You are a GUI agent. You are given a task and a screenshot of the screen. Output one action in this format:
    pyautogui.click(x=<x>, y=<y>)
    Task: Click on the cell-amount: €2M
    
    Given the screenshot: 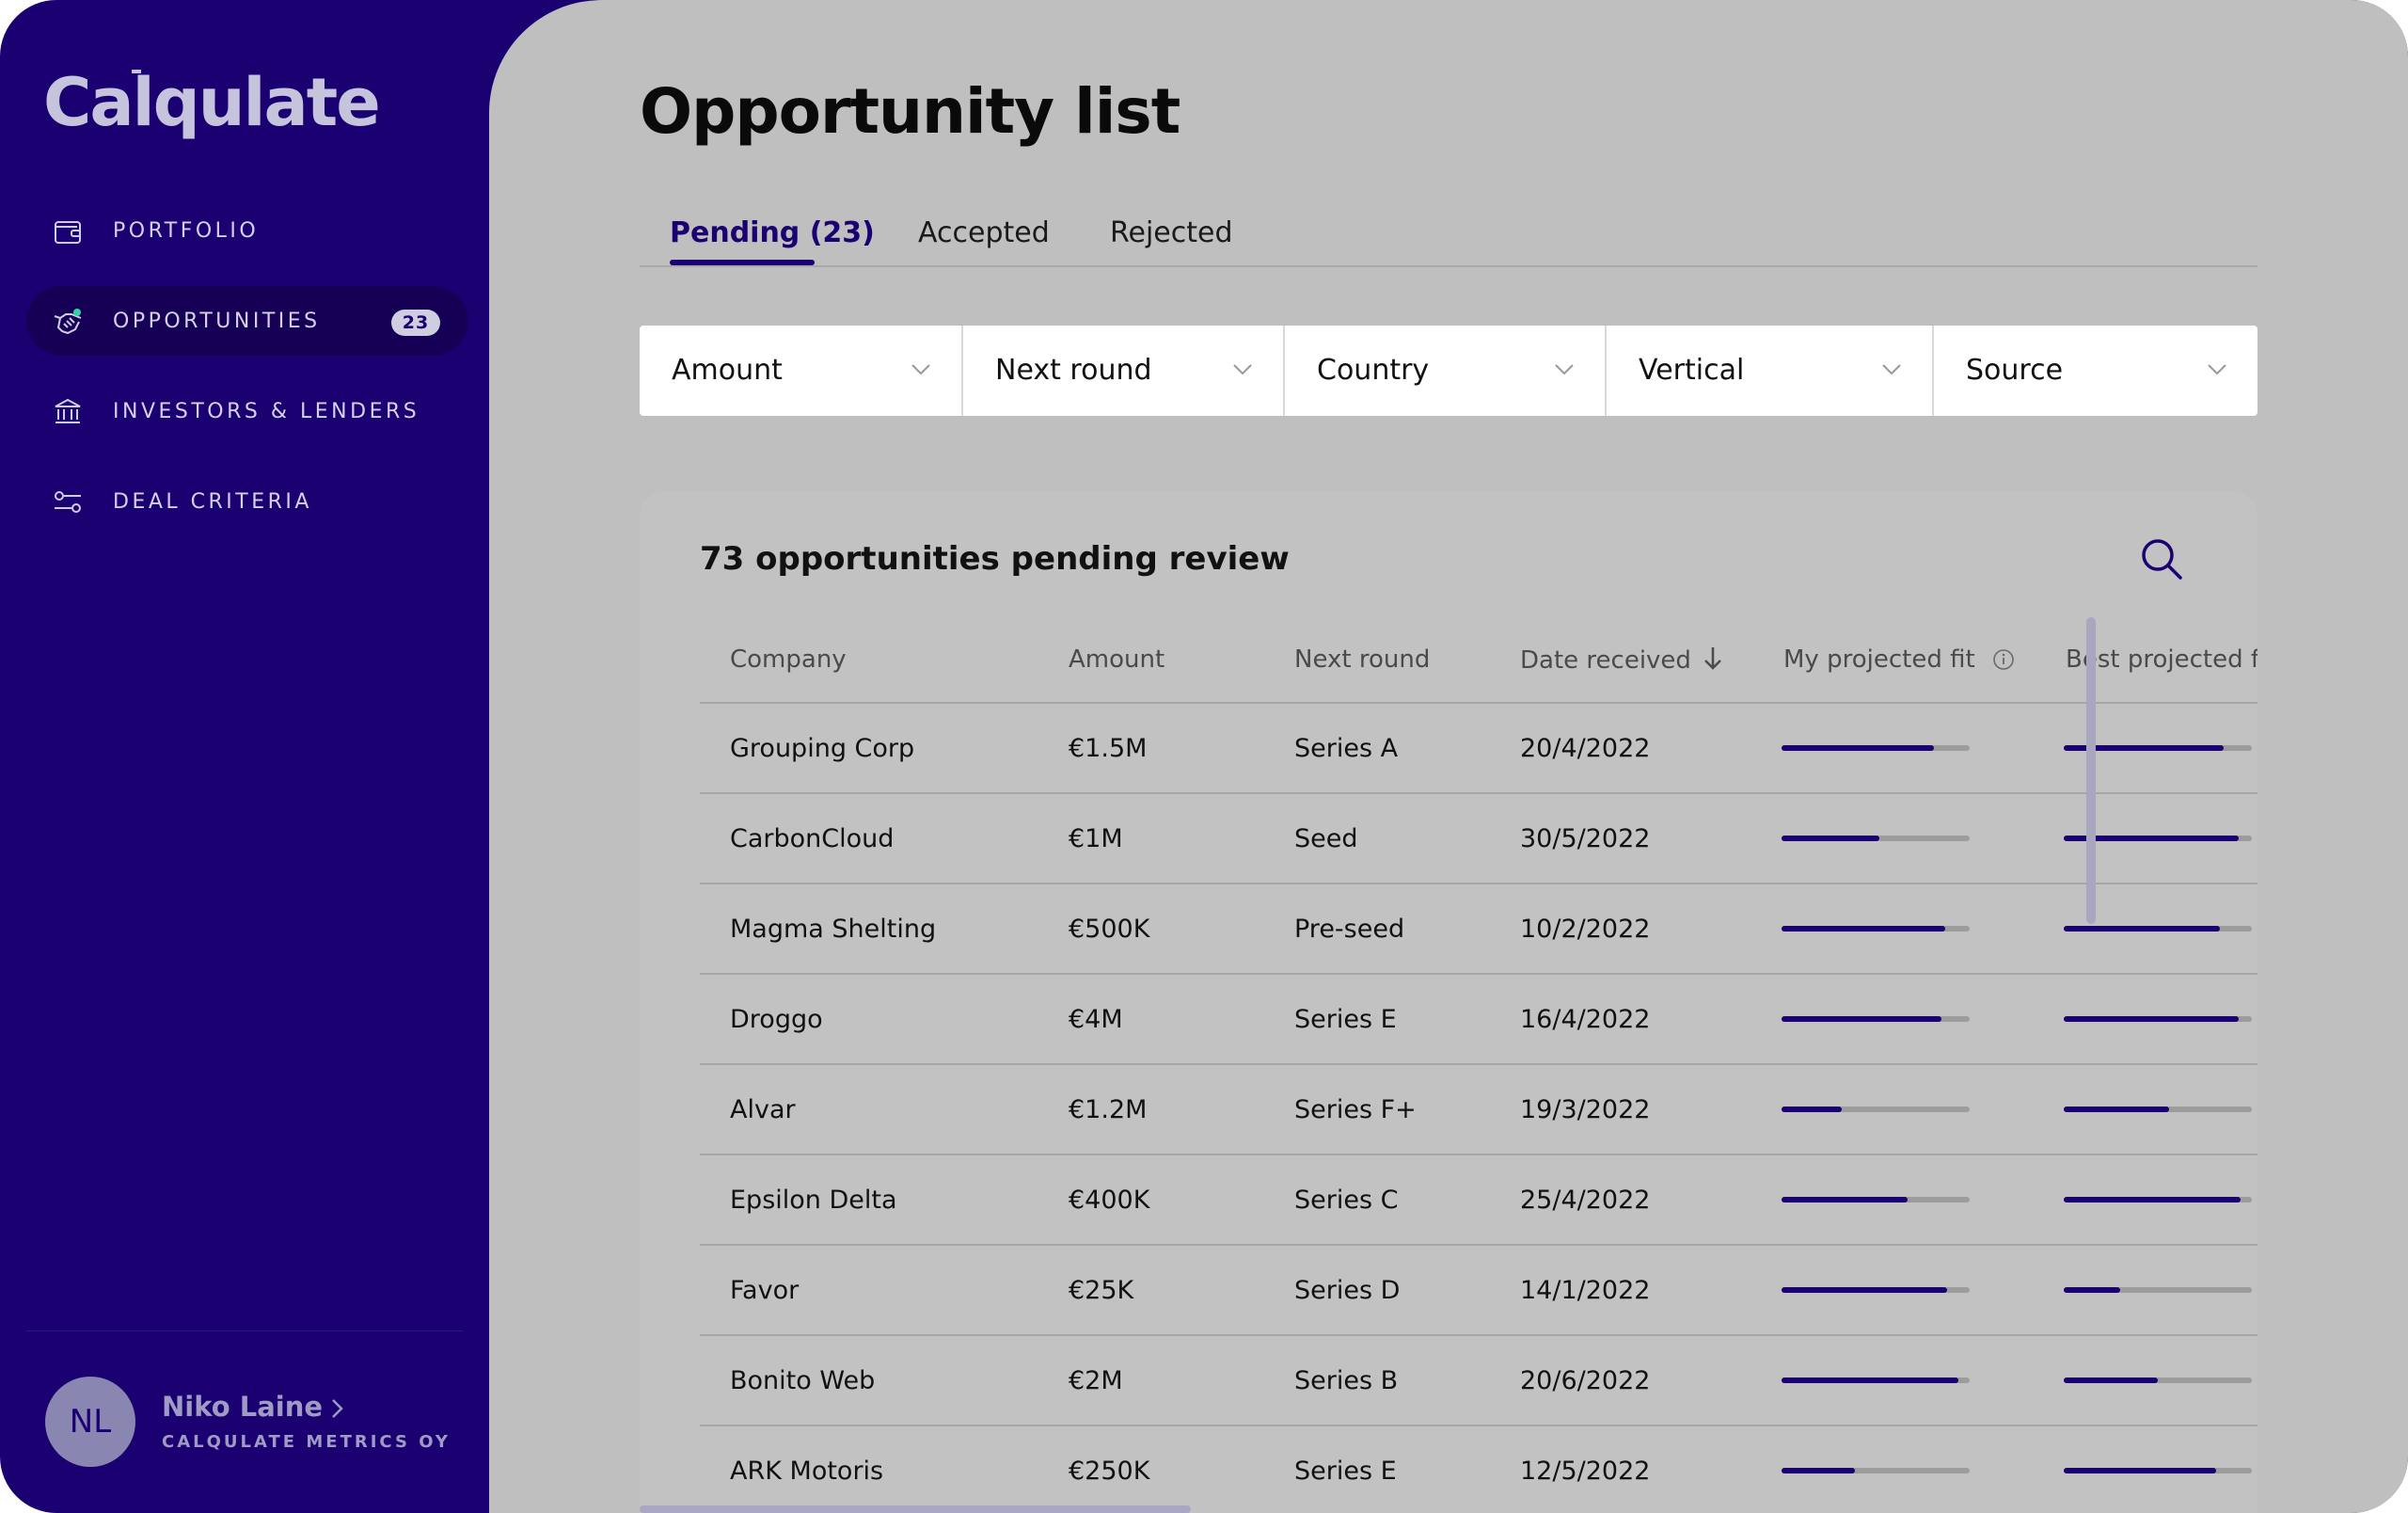 What is the action you would take?
    pyautogui.click(x=1096, y=1380)
    